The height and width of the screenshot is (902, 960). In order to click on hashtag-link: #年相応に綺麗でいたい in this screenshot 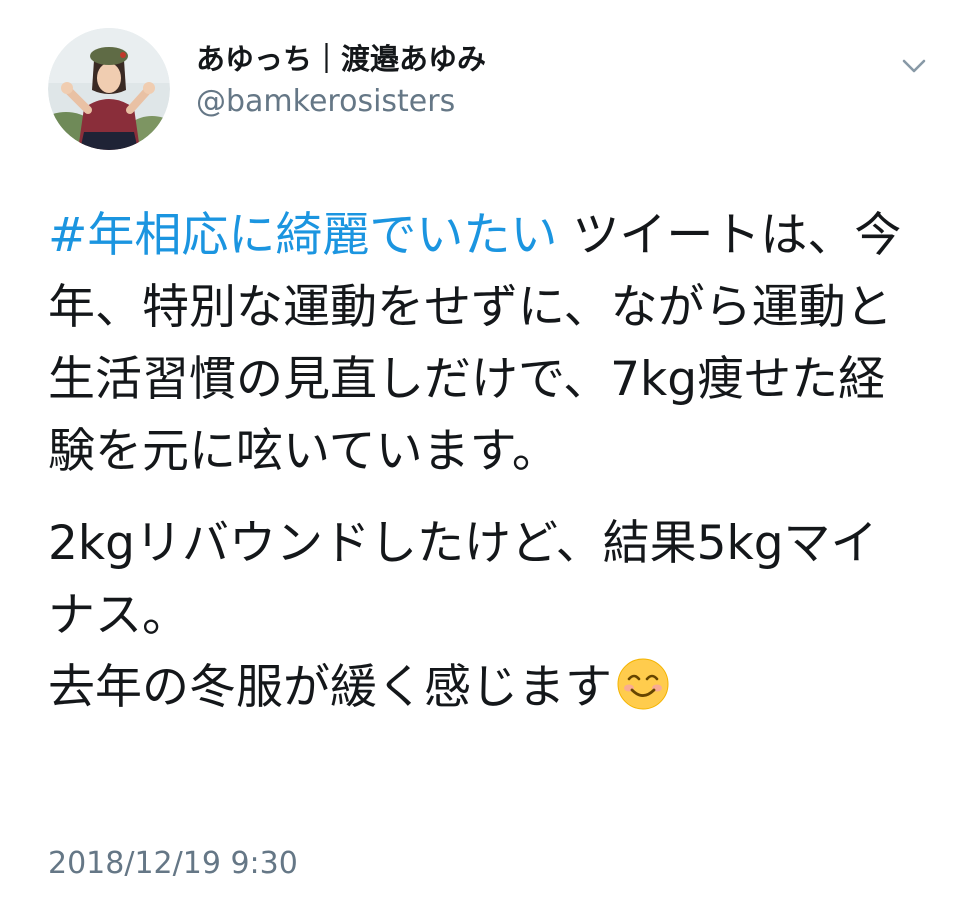, I will do `click(302, 235)`.